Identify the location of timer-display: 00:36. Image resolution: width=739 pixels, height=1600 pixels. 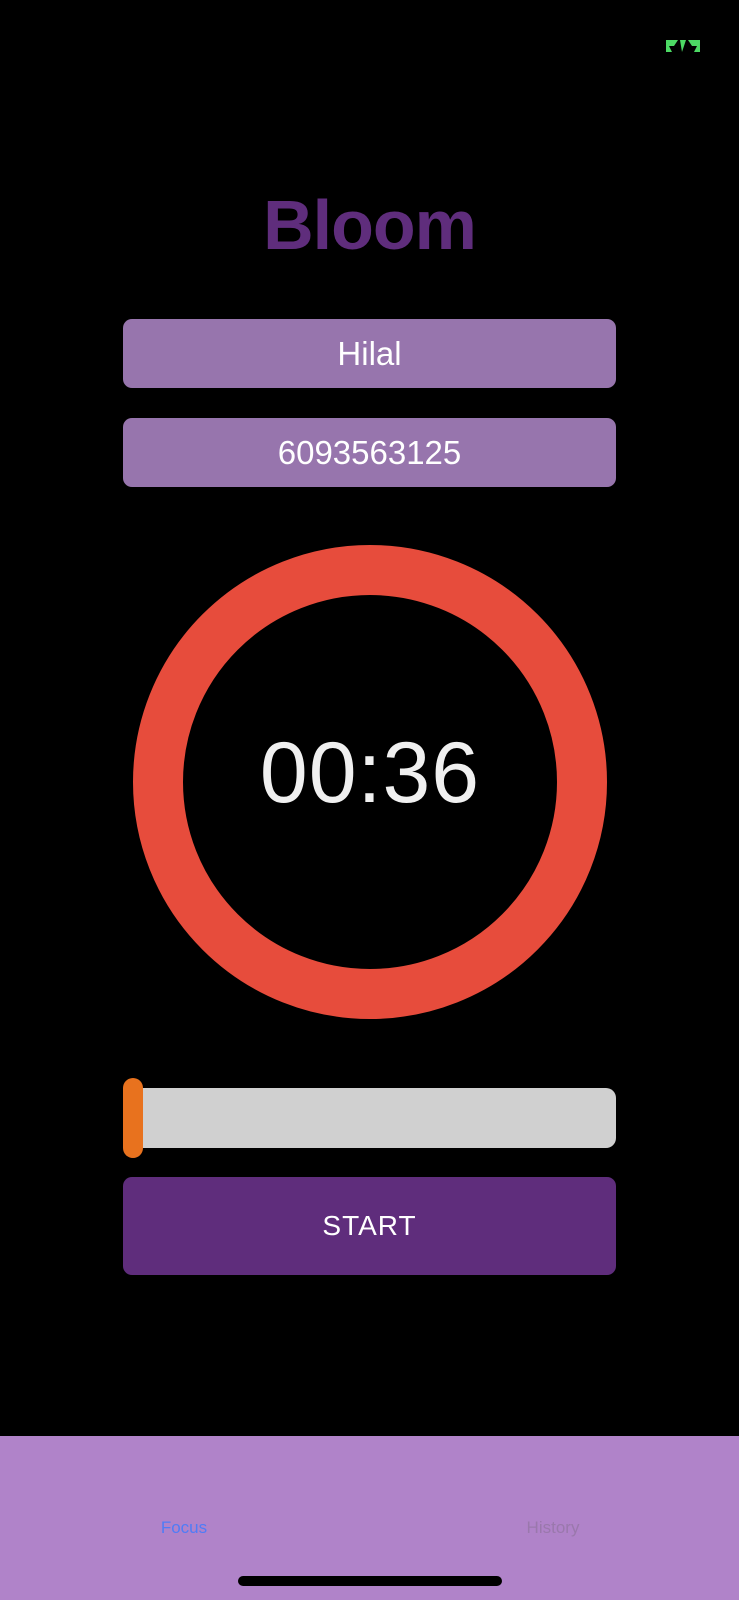
(370, 773).